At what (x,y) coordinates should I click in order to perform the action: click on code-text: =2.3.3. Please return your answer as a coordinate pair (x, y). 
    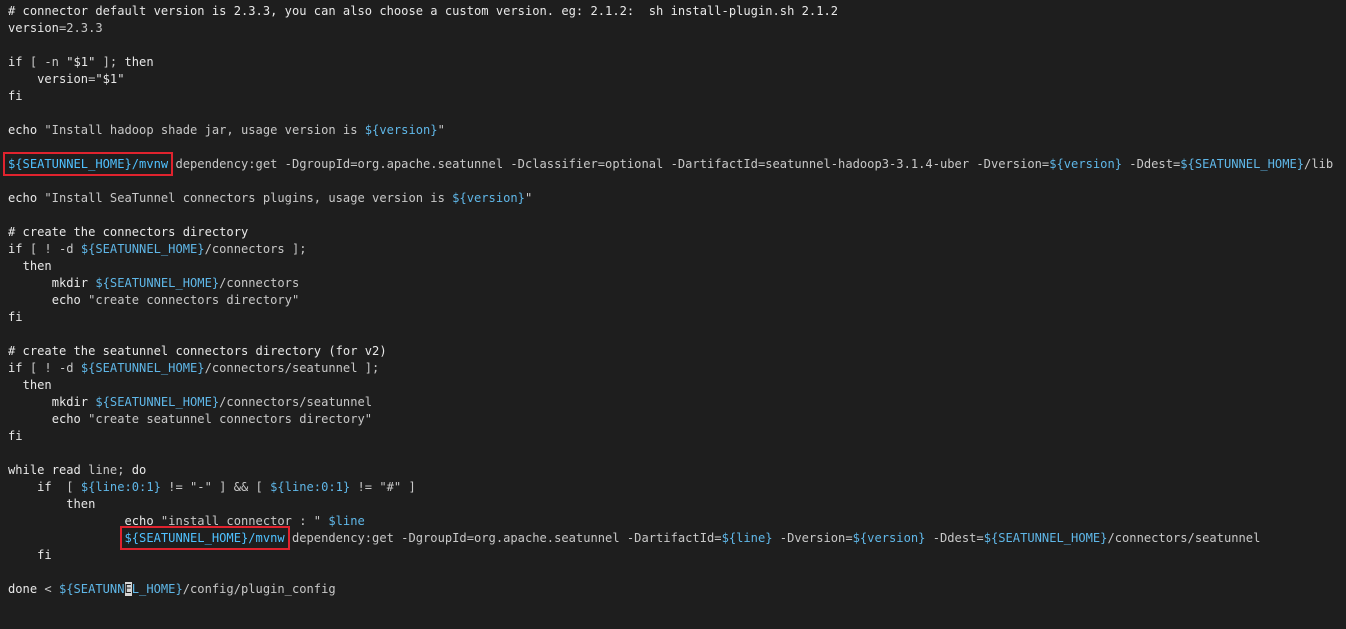
    Looking at the image, I should click on (80, 28).